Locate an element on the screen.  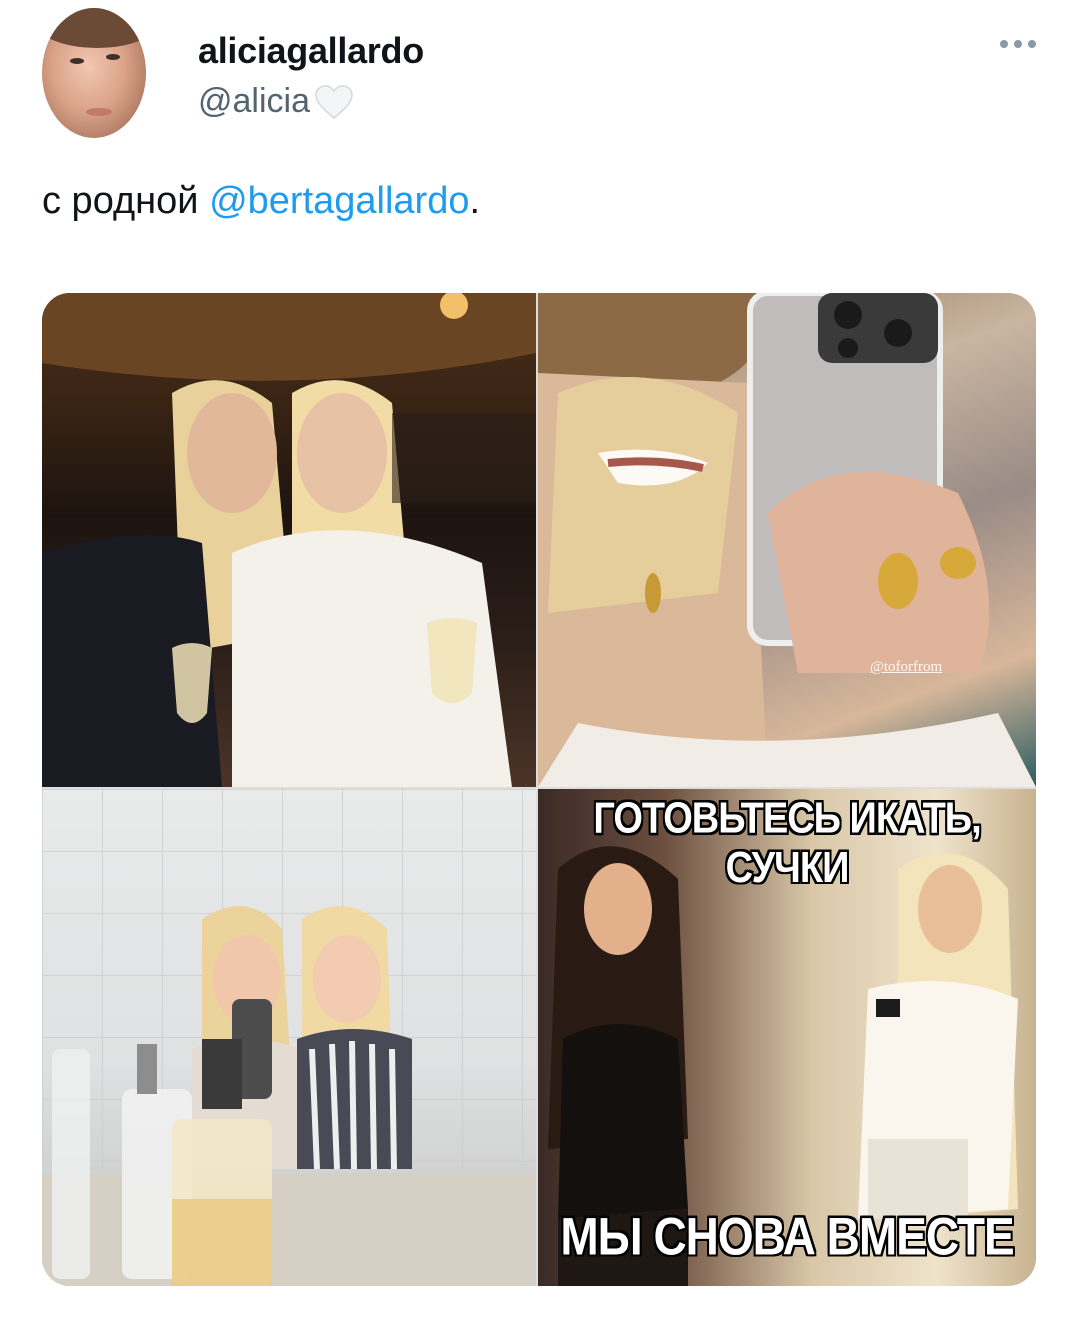
photo-watermark: @toforfrom is located at coordinates (906, 667).